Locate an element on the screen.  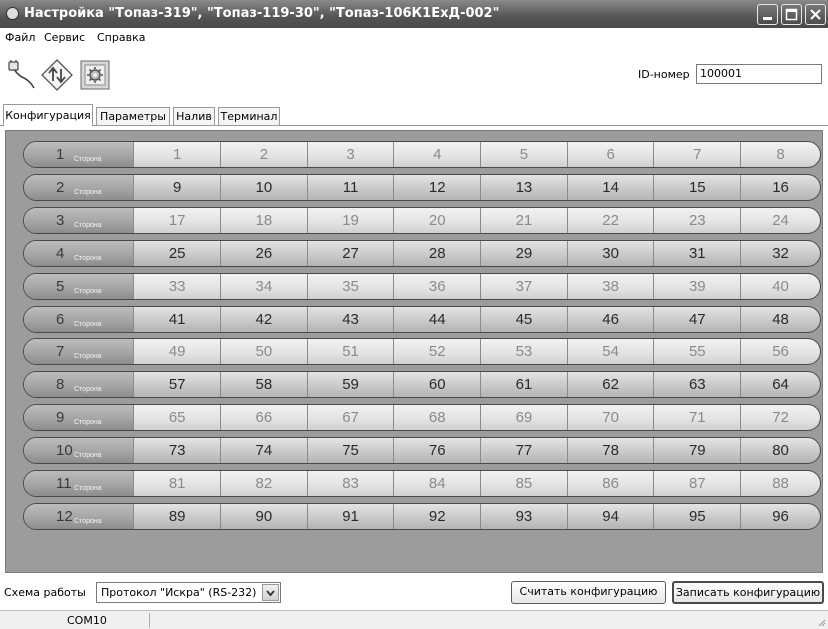
id-number-field: 100001 is located at coordinates (759, 74).